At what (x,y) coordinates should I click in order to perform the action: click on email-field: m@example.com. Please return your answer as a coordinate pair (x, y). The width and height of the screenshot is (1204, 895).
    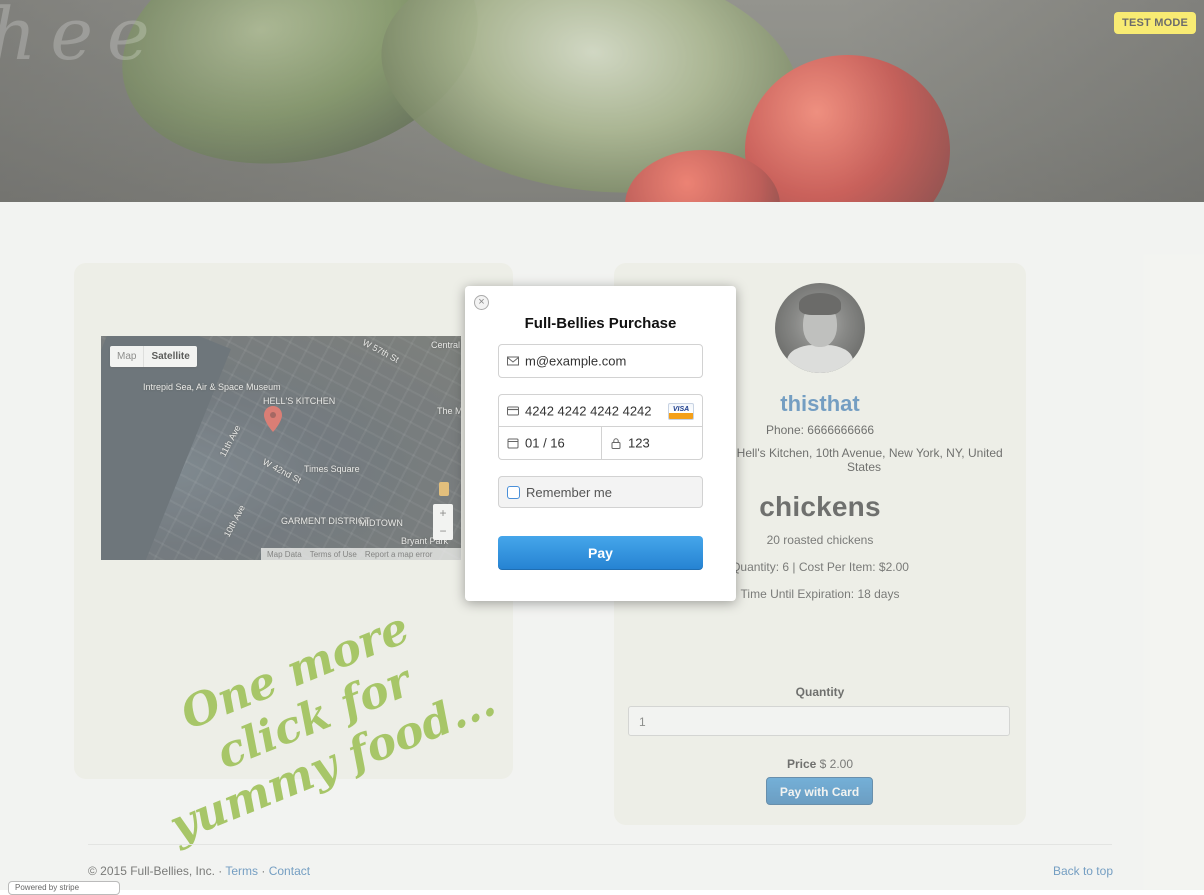
    Looking at the image, I should click on (600, 361).